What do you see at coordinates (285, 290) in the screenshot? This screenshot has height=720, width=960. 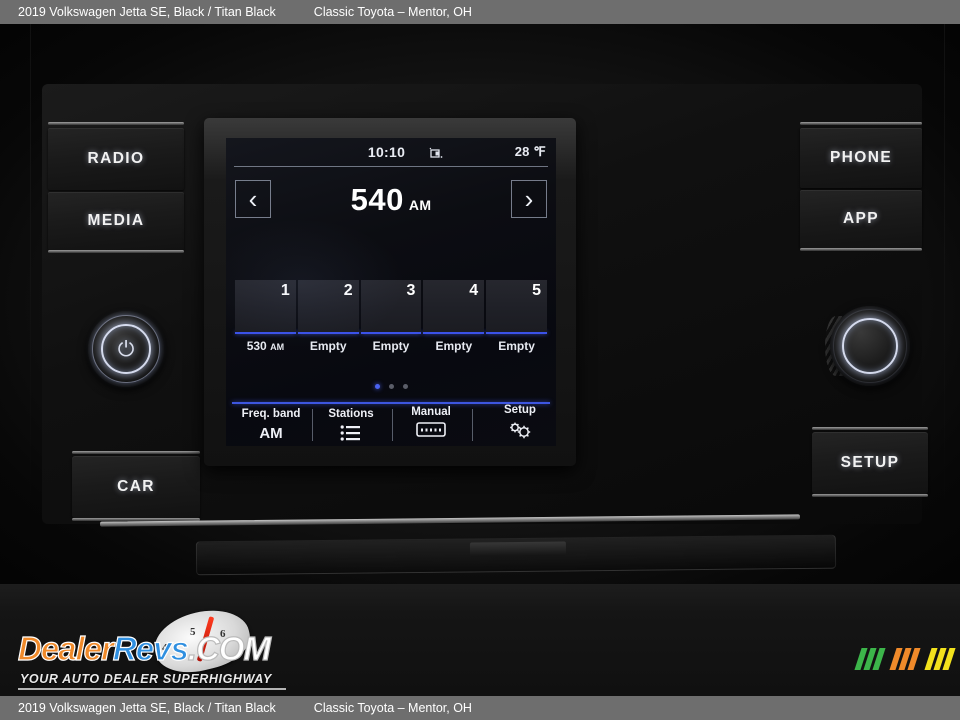 I see `preset-1-number: 1` at bounding box center [285, 290].